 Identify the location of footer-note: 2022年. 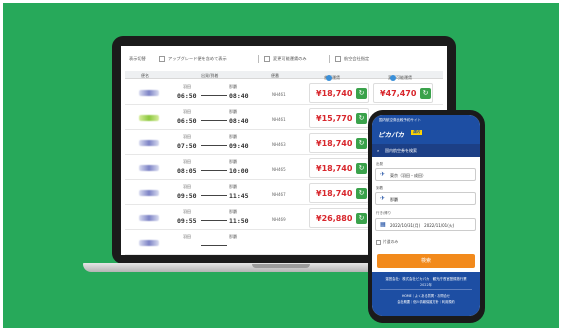
(426, 285).